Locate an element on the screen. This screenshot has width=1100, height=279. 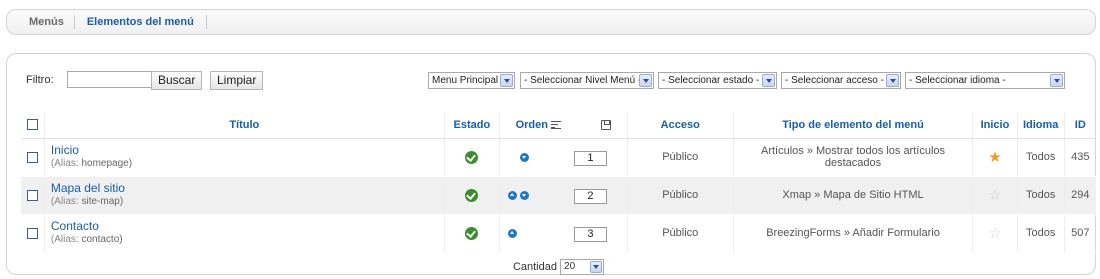
order-input: 3 is located at coordinates (590, 234).